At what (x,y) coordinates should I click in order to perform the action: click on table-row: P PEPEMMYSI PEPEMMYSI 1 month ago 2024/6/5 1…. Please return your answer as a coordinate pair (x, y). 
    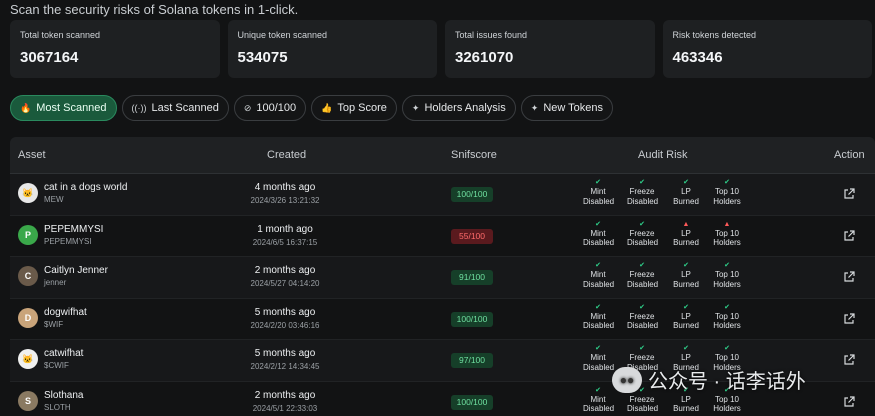
    Looking at the image, I should click on (442, 236).